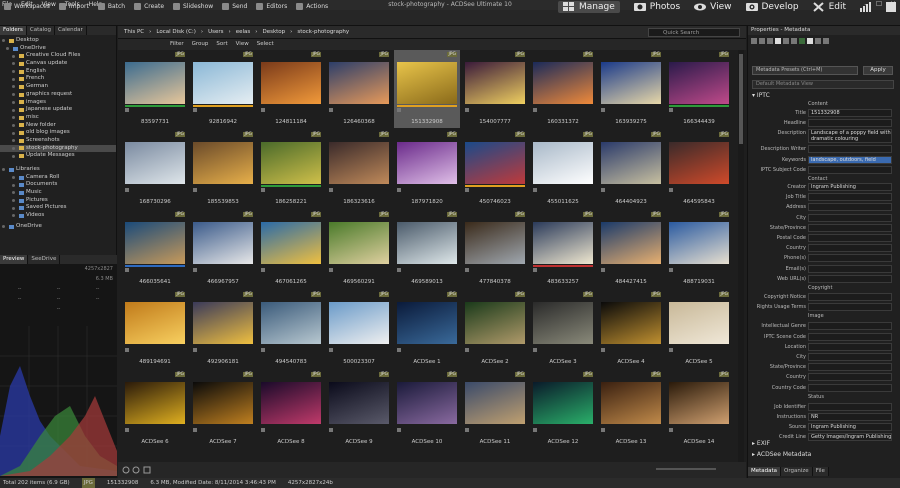 The width and height of the screenshot is (900, 488). What do you see at coordinates (58, 201) in the screenshot?
I see `library-item: Pictures` at bounding box center [58, 201].